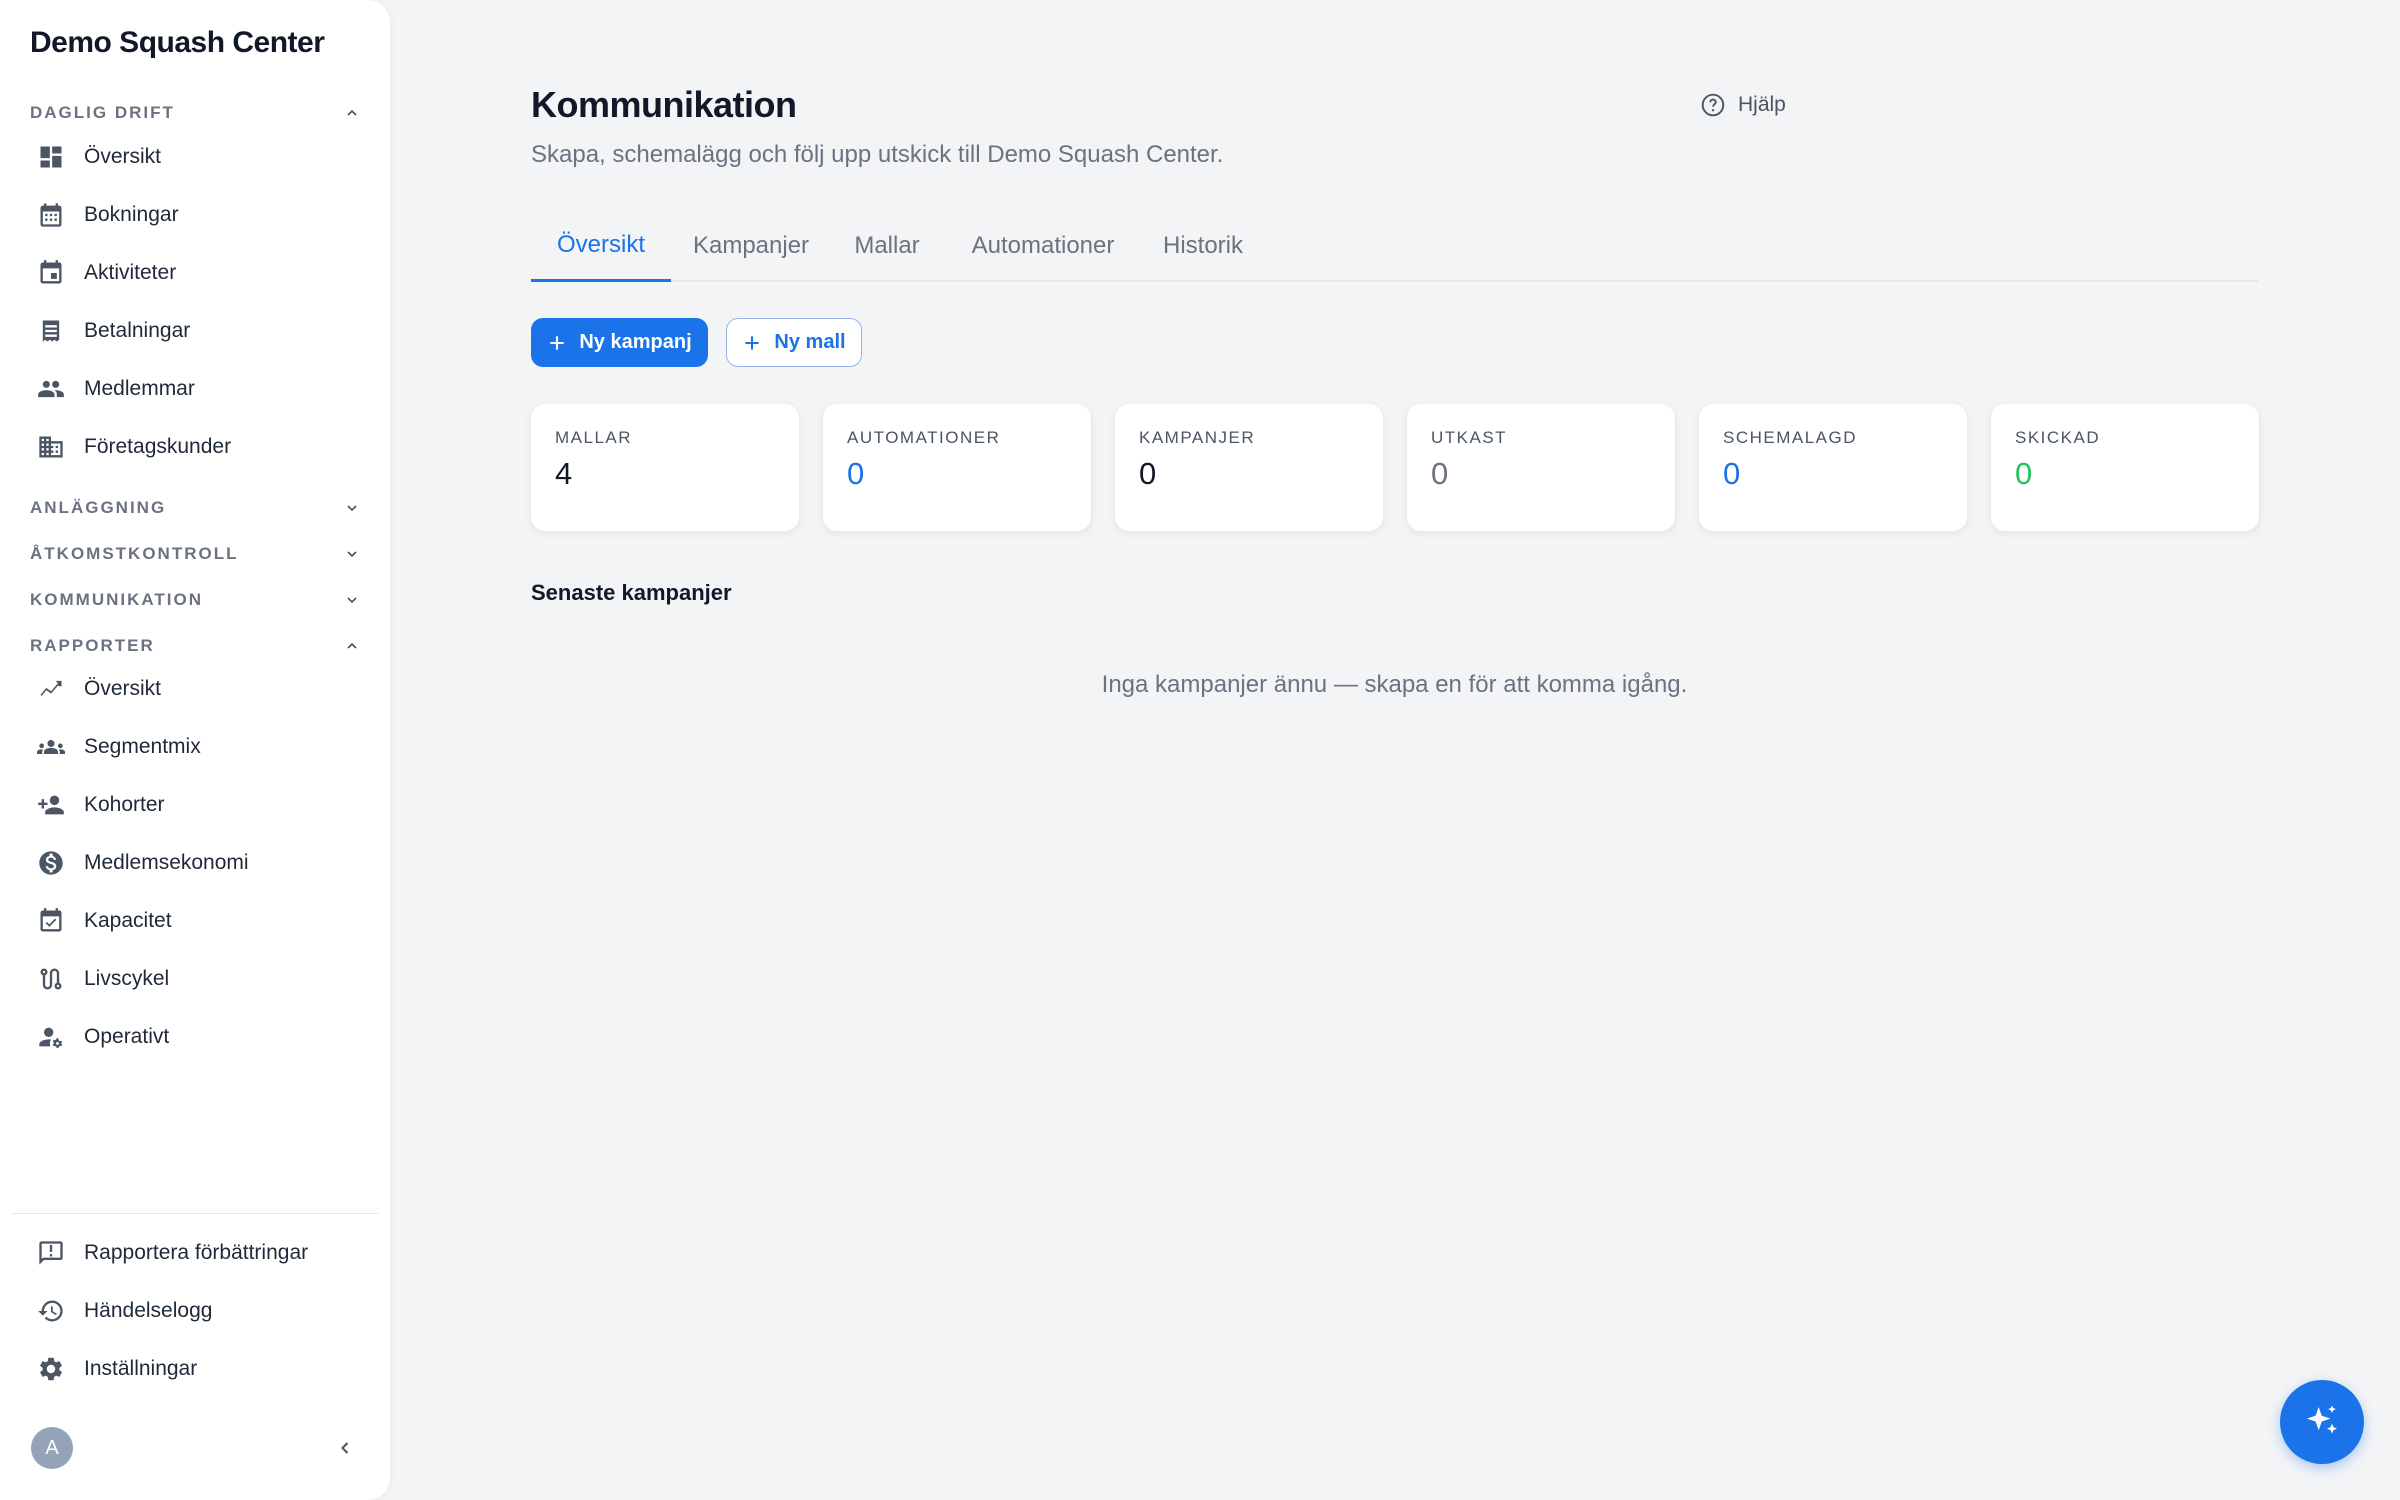 The image size is (2400, 1500). Describe the element at coordinates (195, 508) in the screenshot. I see `section-anlaggning: ANLÄGGNING` at that location.